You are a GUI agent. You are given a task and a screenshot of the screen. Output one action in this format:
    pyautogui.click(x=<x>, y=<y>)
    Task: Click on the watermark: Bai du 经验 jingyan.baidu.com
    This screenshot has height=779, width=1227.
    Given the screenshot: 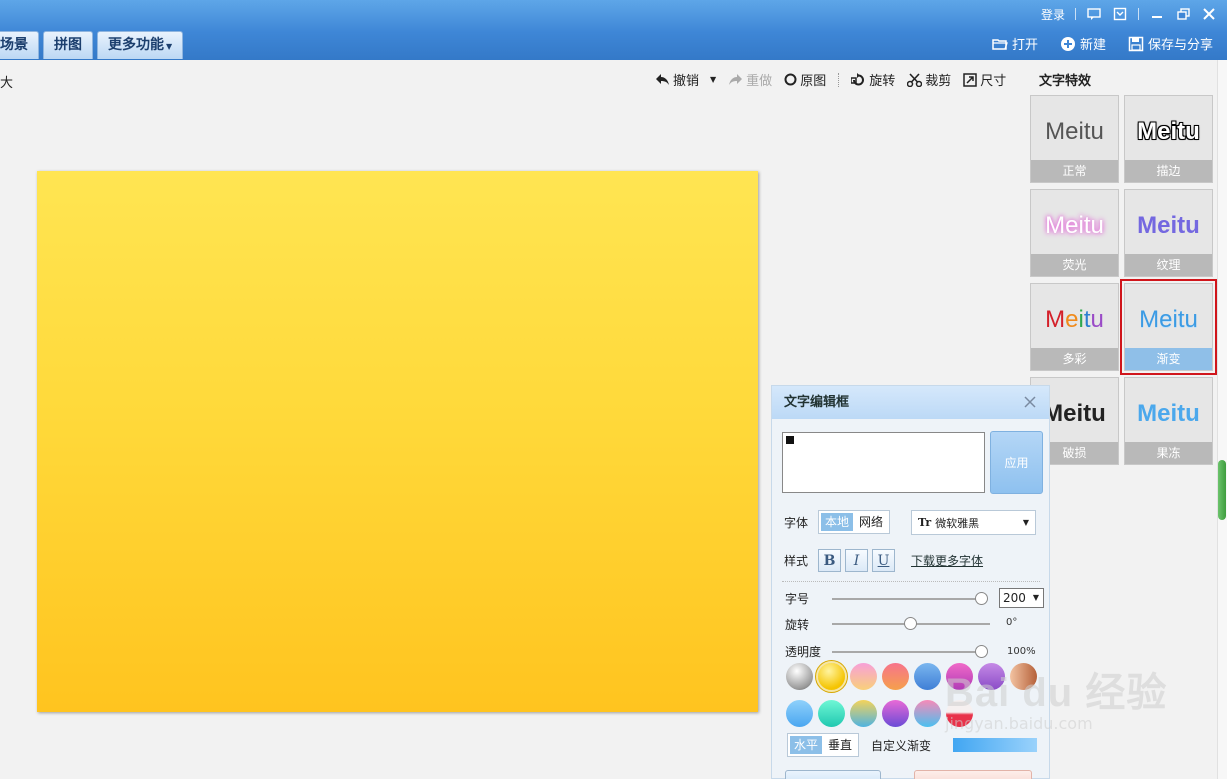 What is the action you would take?
    pyautogui.click(x=1056, y=696)
    